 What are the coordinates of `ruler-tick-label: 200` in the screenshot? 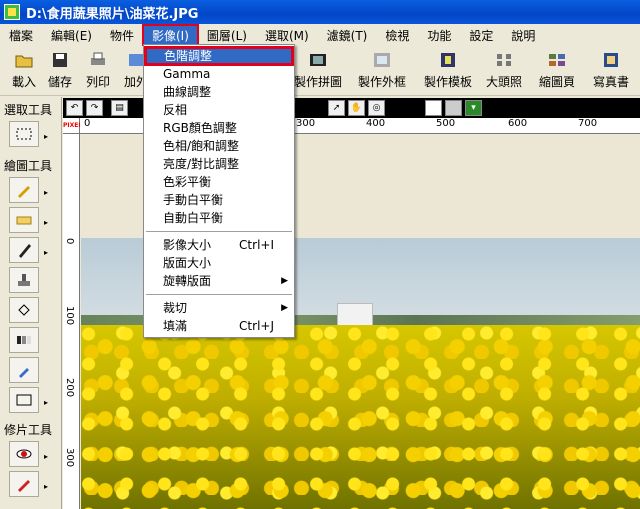 It's located at (69, 388).